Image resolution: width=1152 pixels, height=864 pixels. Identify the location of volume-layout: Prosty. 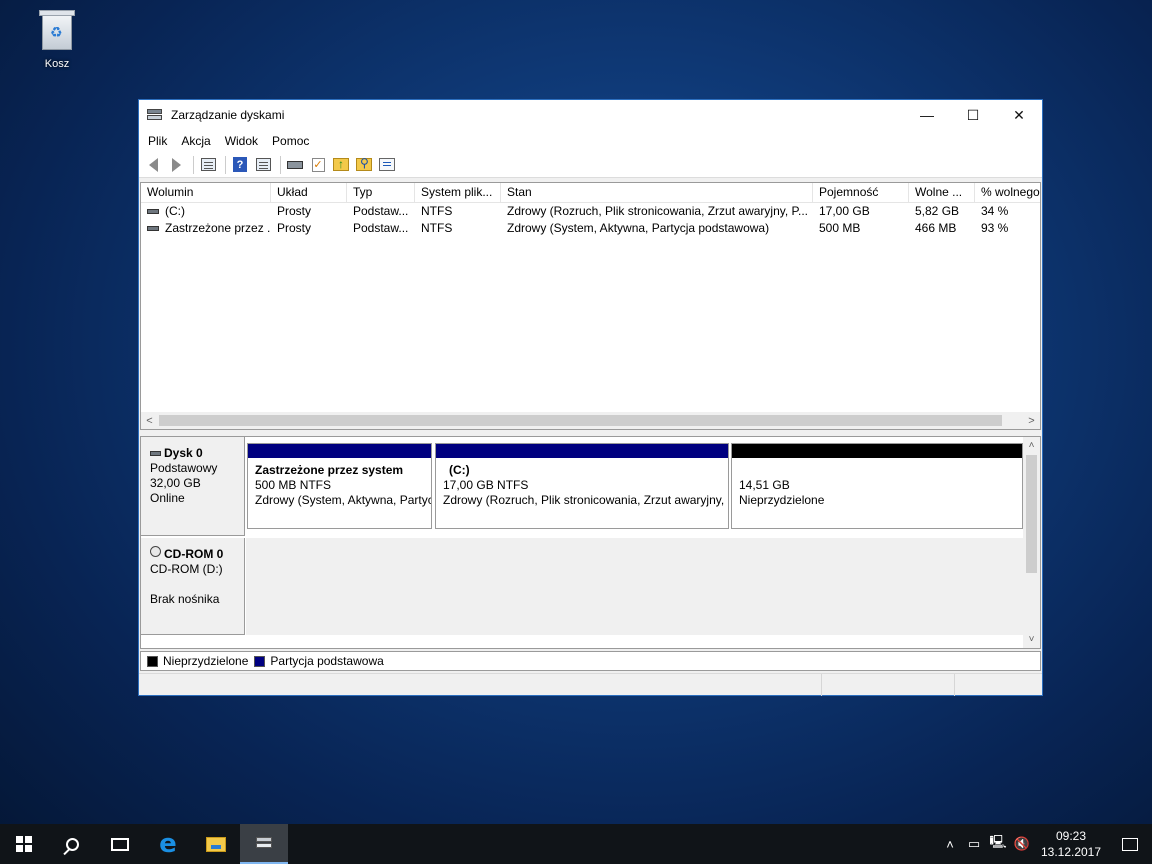
(294, 228).